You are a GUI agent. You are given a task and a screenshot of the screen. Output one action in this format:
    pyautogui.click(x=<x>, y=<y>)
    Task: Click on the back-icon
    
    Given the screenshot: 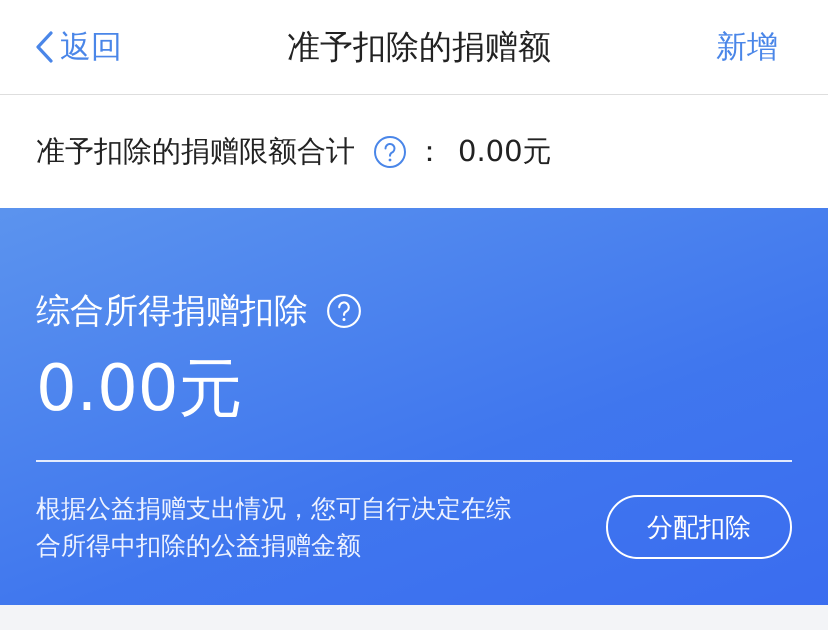 What is the action you would take?
    pyautogui.click(x=44, y=47)
    